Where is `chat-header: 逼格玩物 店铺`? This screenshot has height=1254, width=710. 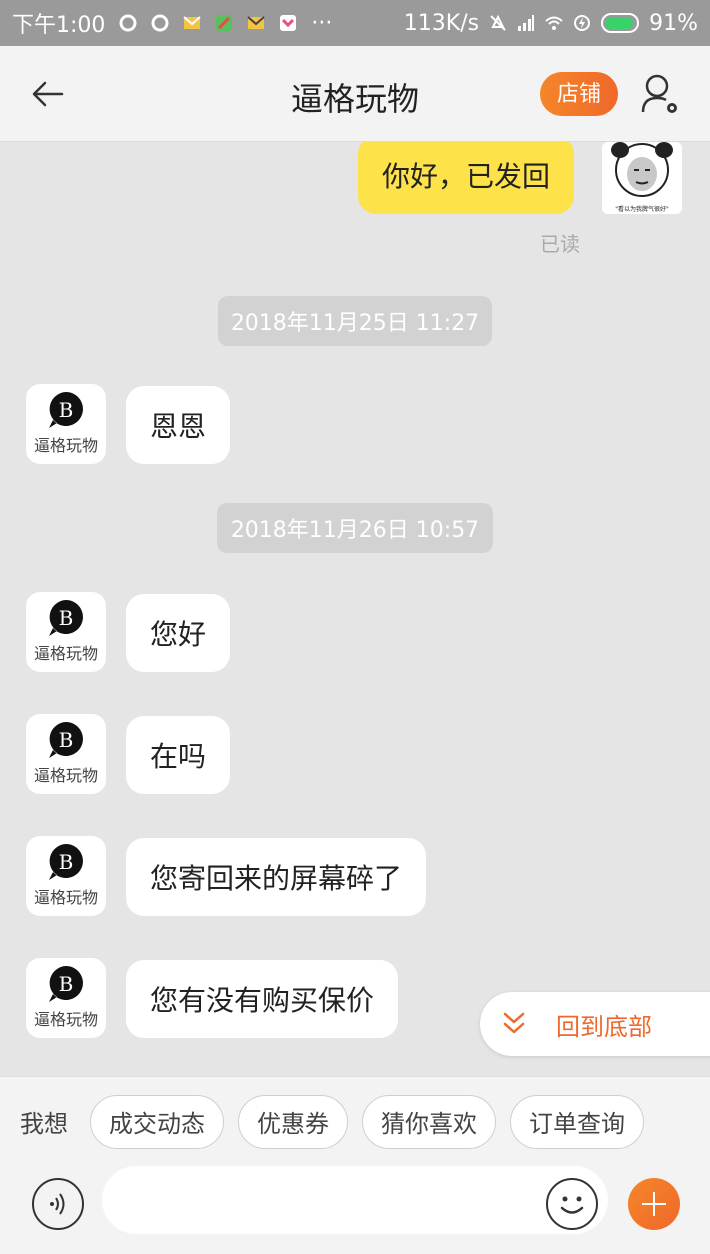 chat-header: 逼格玩物 店铺 is located at coordinates (355, 94).